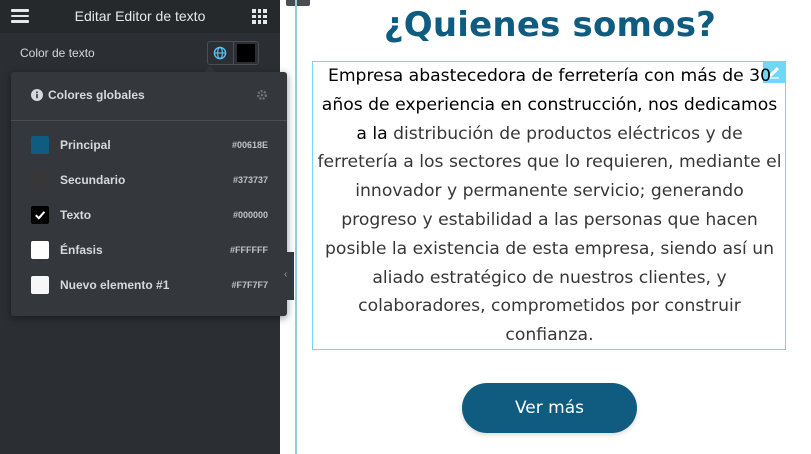  Describe the element at coordinates (249, 285) in the screenshot. I see `color-hex: #F7F7F7` at that location.